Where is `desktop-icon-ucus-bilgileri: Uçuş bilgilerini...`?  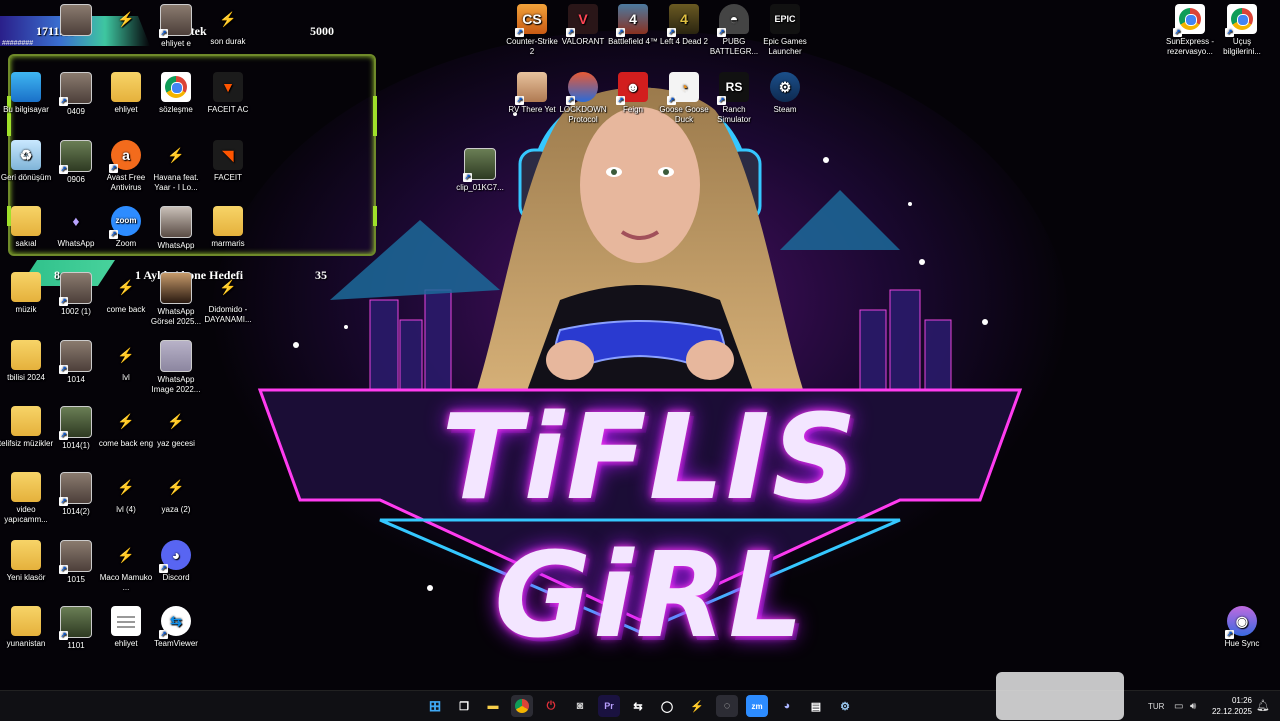 desktop-icon-ucus-bilgileri: Uçuş bilgilerini... is located at coordinates (1242, 30).